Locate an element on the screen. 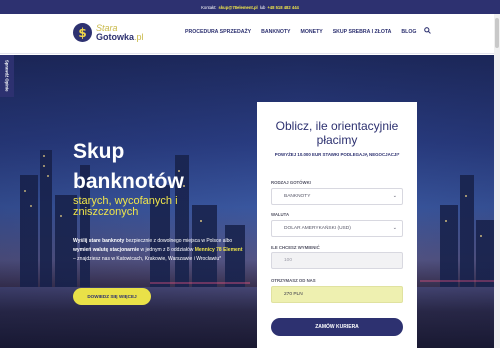  contact-email-link: skup@78element.pl is located at coordinates (237, 7).